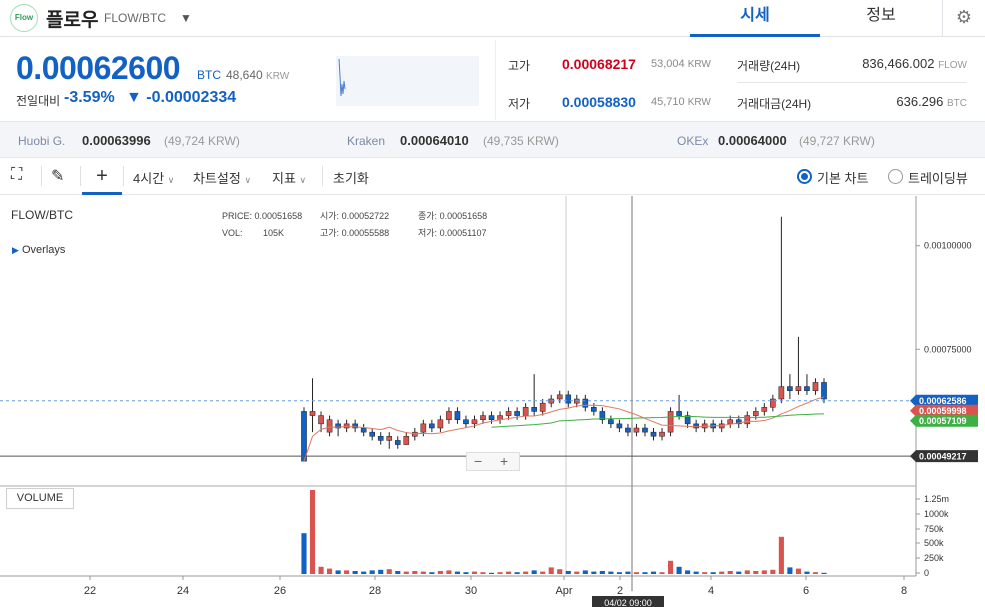 Image resolution: width=985 pixels, height=607 pixels. Describe the element at coordinates (15, 250) in the screenshot. I see `caret-right-icon: ▶` at that location.